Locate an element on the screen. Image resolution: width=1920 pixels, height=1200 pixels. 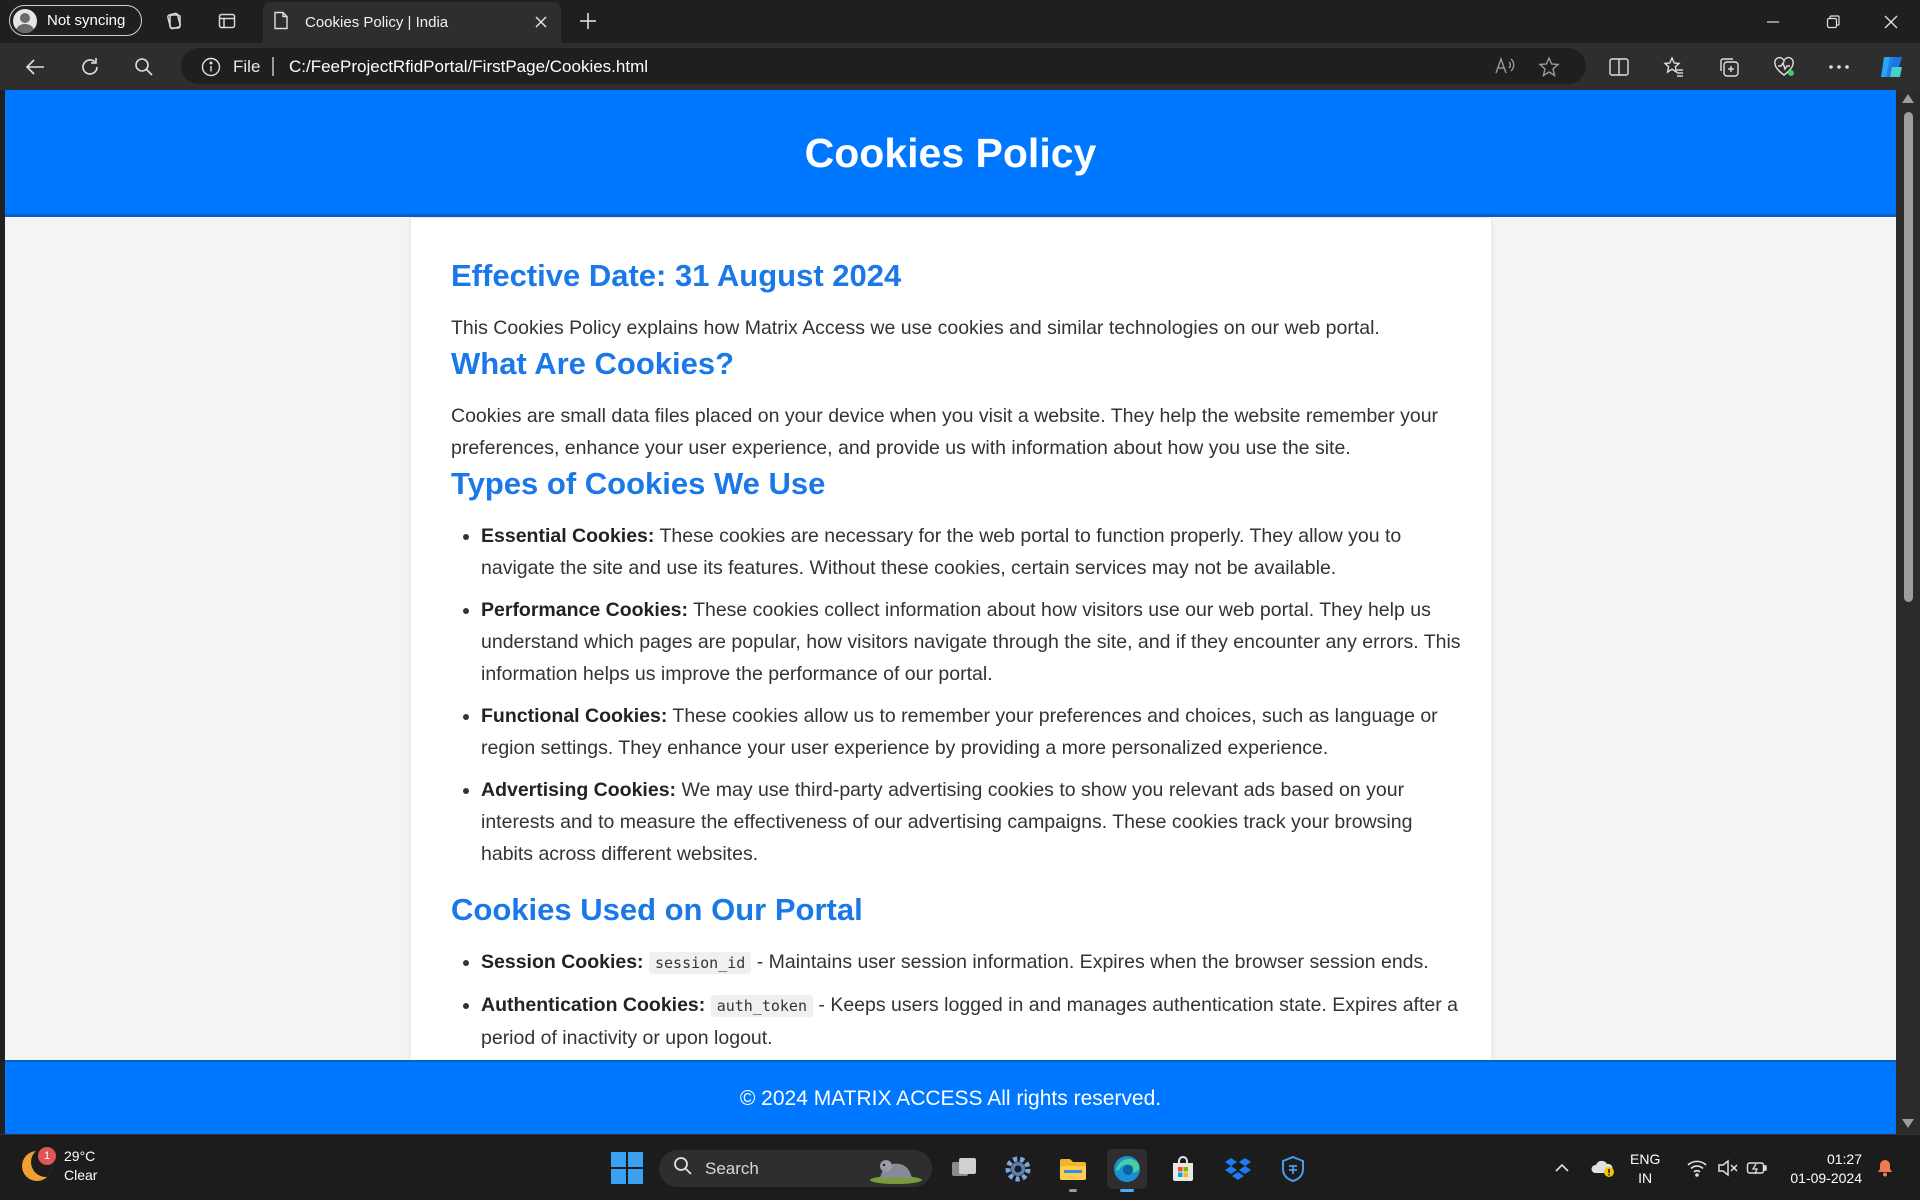
weather-badge: 1 is located at coordinates (47, 1156).